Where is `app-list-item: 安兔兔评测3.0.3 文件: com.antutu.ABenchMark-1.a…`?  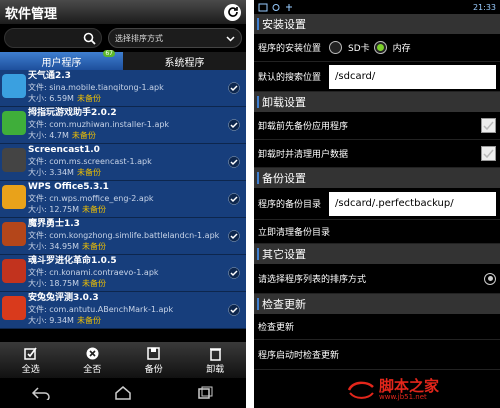
app-list-item: 安兔兔评测3.0.3 文件: com.antutu.ABenchMark-1.a… is located at coordinates (123, 310).